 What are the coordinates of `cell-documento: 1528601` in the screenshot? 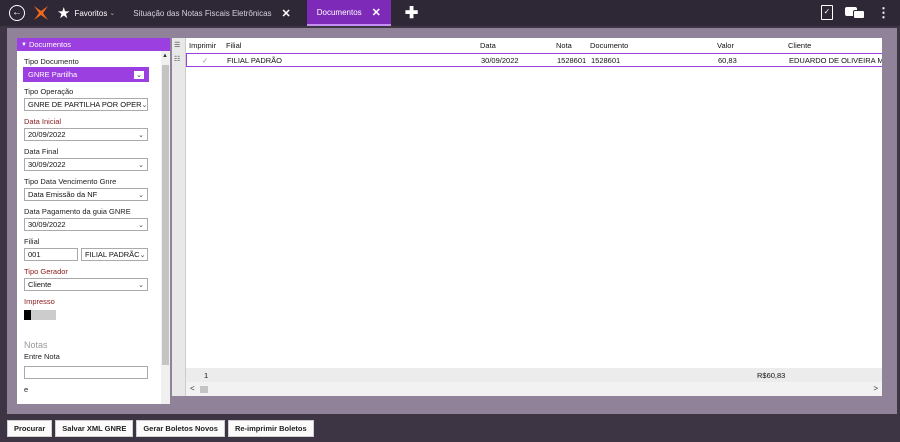 It's located at (606, 60).